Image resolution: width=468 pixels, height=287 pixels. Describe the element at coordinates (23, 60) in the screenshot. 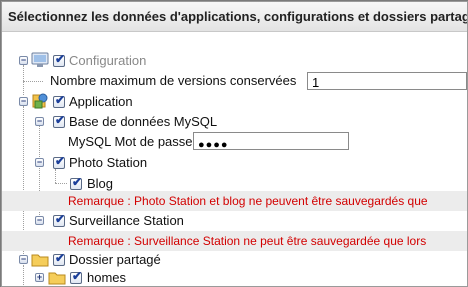

I see `collapse-toggle-configuration: −` at that location.